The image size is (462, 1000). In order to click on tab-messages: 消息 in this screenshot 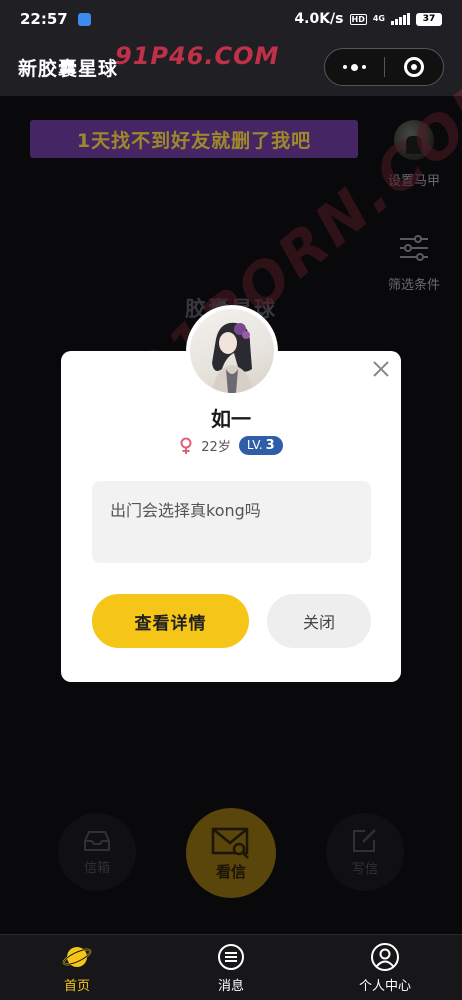, I will do `click(231, 967)`.